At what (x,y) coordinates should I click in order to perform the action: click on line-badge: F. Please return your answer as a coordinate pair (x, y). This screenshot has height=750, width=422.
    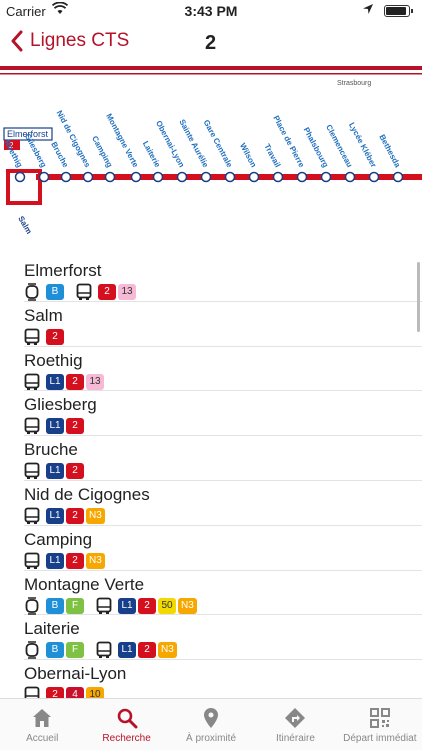
    Looking at the image, I should click on (75, 650).